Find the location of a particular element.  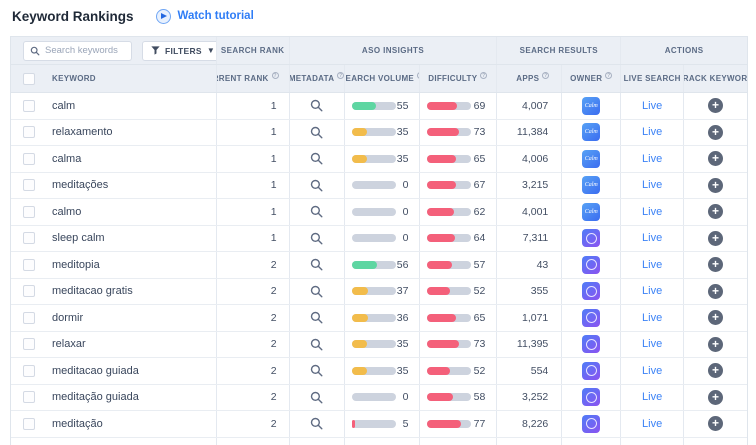

keyword-label: relaxar is located at coordinates (69, 344).